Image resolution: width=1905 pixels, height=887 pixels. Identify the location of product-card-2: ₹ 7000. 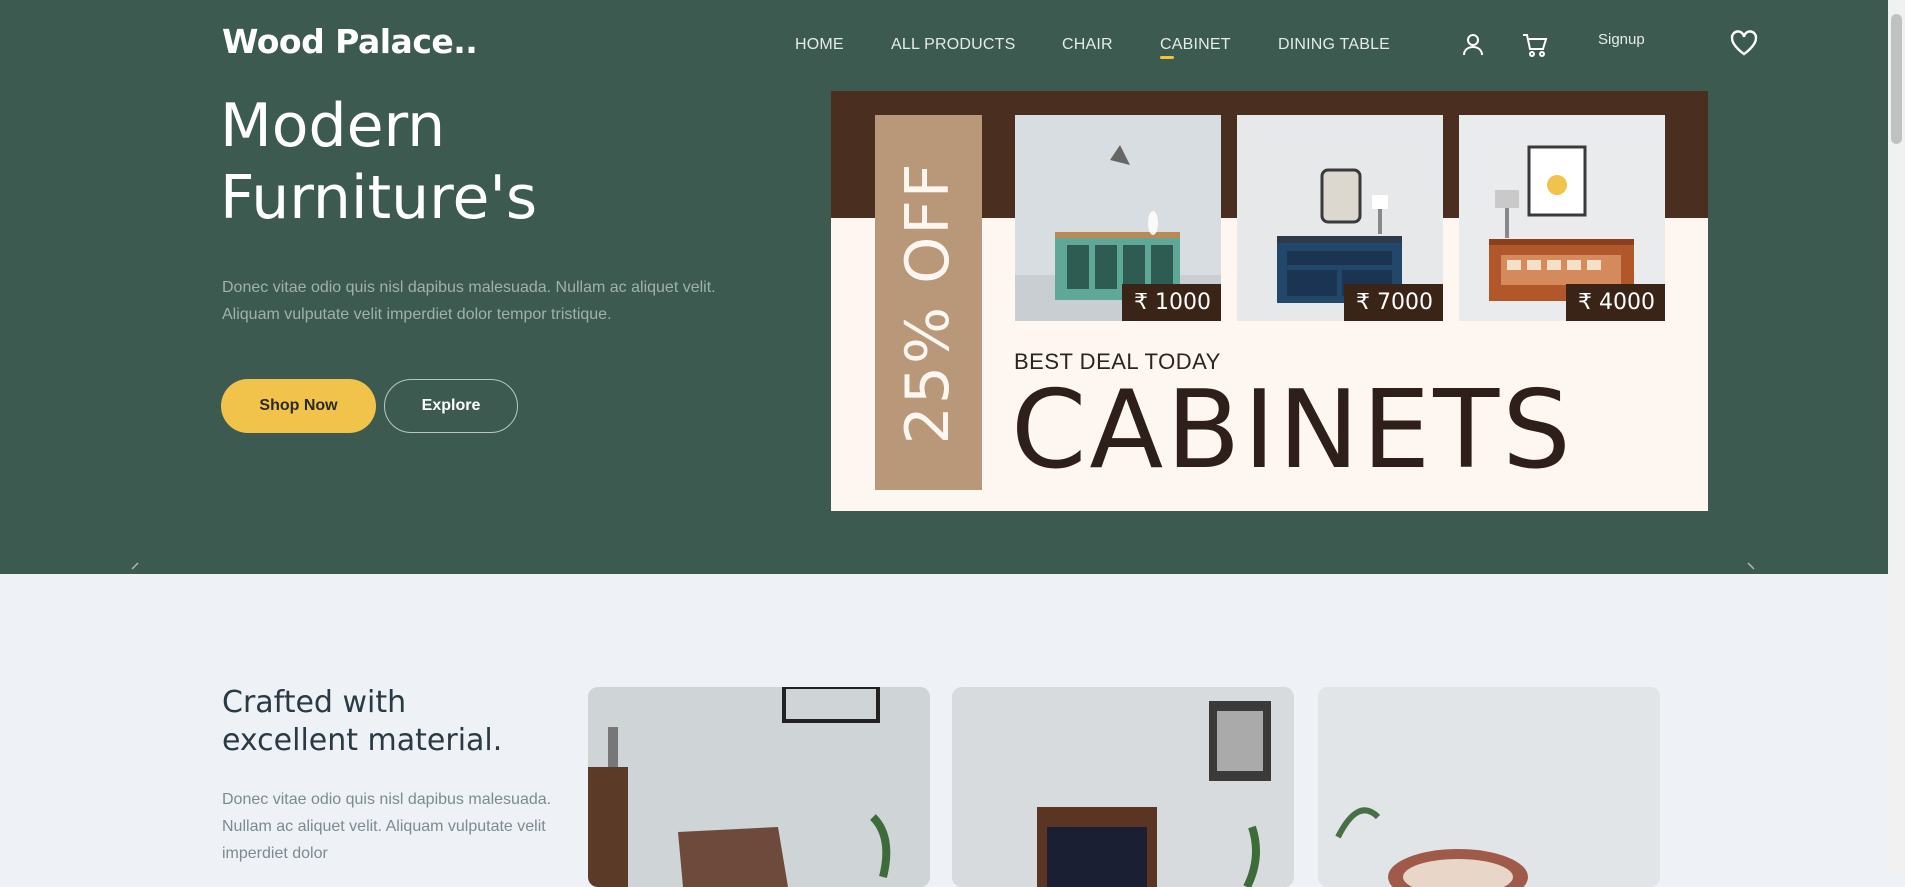
(1340, 218).